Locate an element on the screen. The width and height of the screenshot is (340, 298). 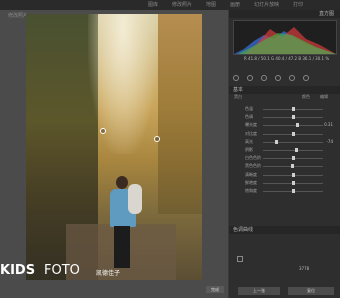
slider-row: 高光 -74 is located at coordinates (284, 142).